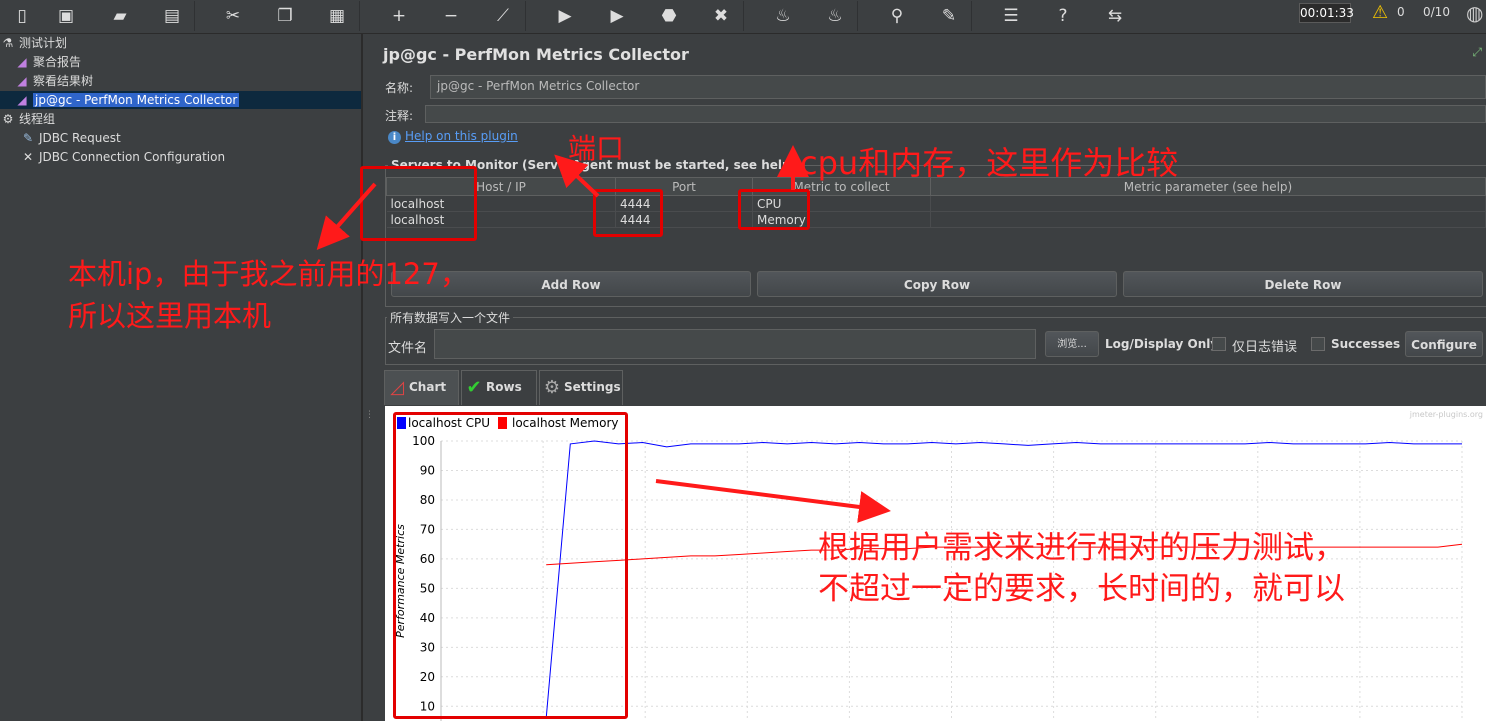 The height and width of the screenshot is (721, 1486). I want to click on annotation-arrow-port, so click(577, 176).